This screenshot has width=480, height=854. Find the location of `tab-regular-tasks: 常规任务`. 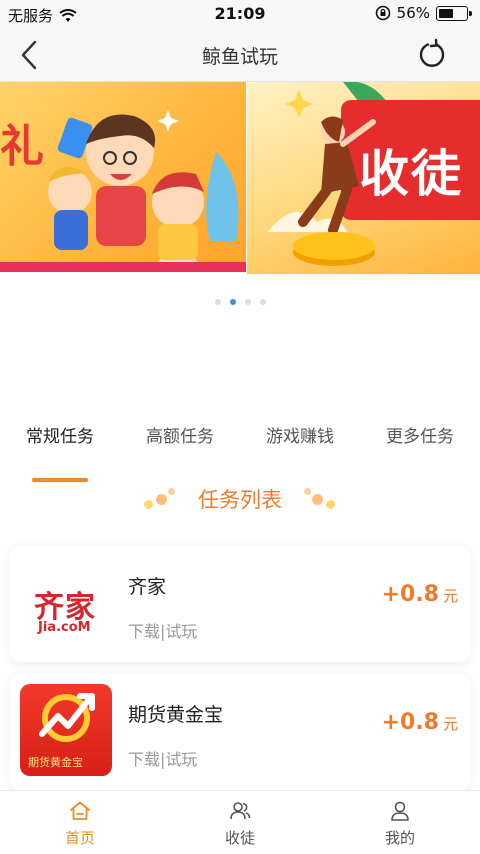

tab-regular-tasks: 常规任务 is located at coordinates (60, 450).